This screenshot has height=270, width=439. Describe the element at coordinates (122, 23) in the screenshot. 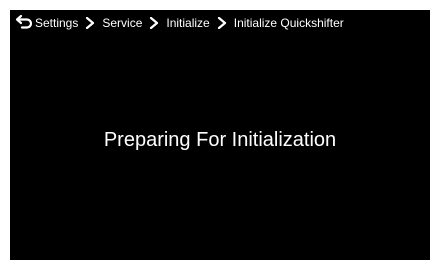

I see `breadcrumb-service: Service` at that location.